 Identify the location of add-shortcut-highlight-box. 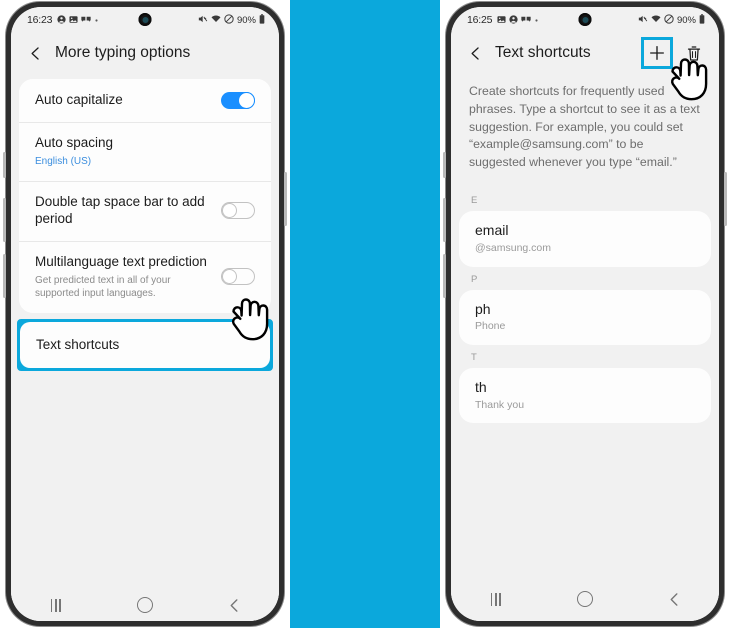
(657, 53).